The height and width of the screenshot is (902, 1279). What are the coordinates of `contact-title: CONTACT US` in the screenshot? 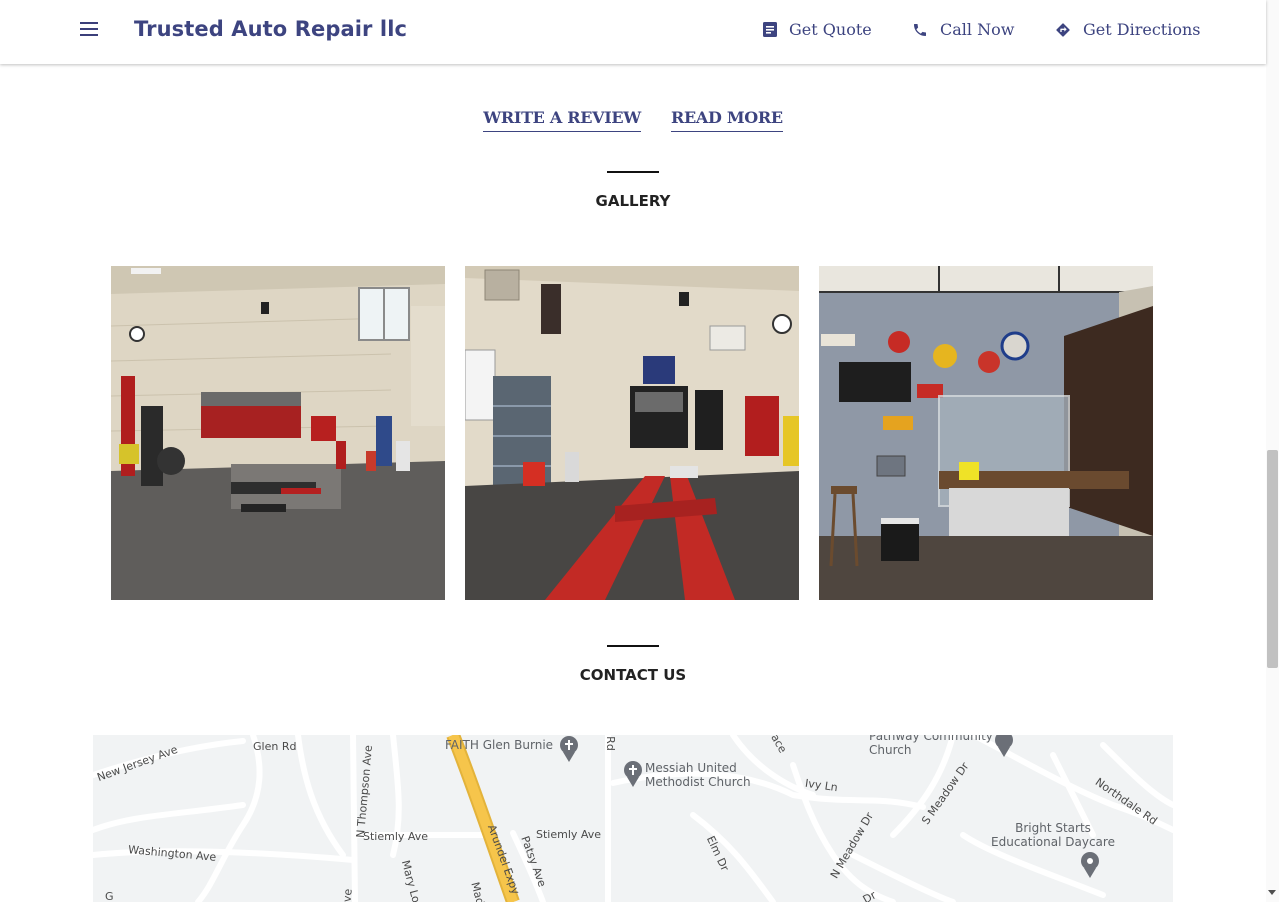 It's located at (633, 675).